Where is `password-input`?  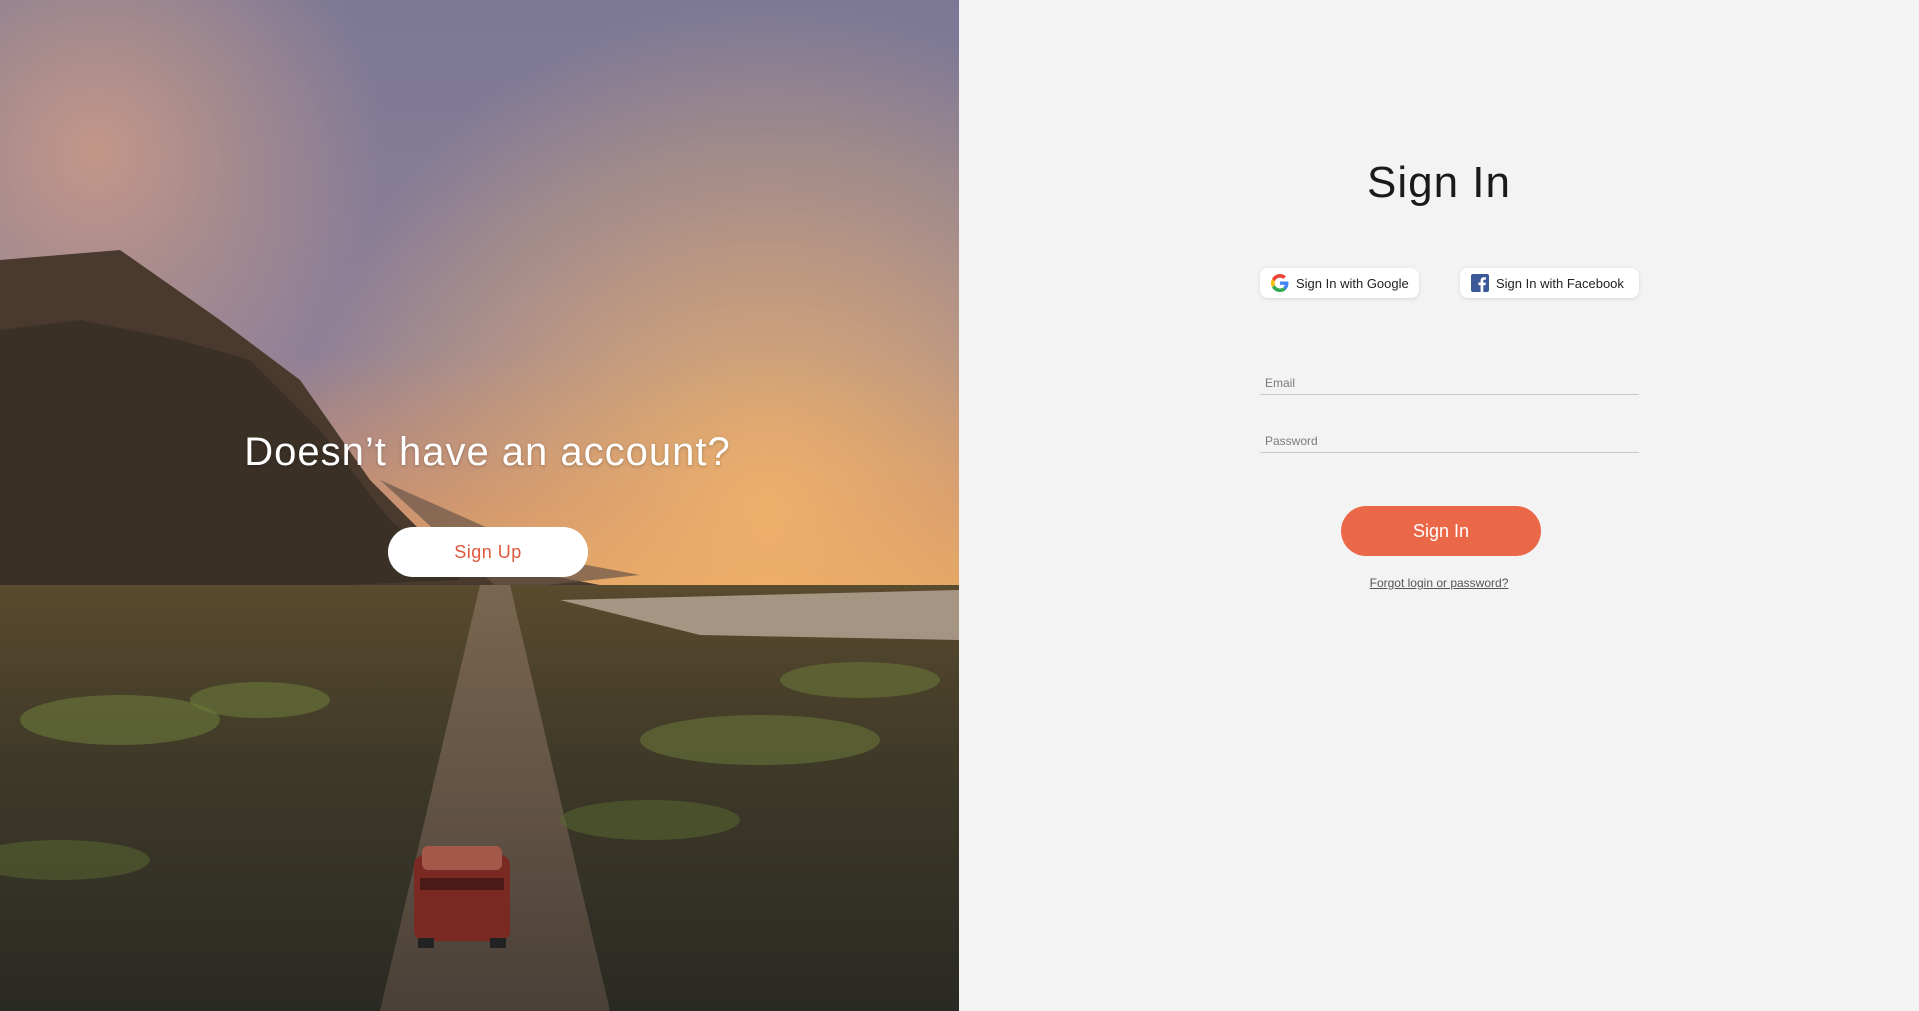
password-input is located at coordinates (1449, 441).